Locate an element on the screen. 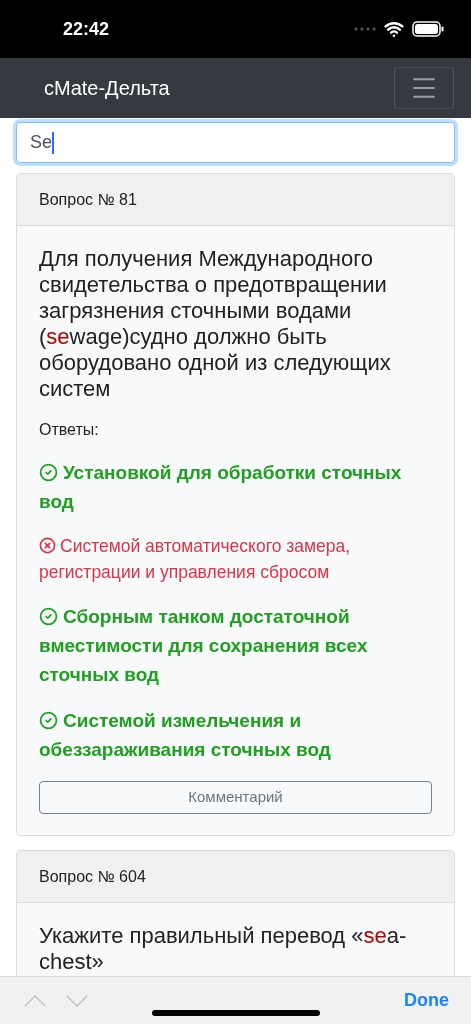 The image size is (471, 1024). x-circle-icon is located at coordinates (47, 546).